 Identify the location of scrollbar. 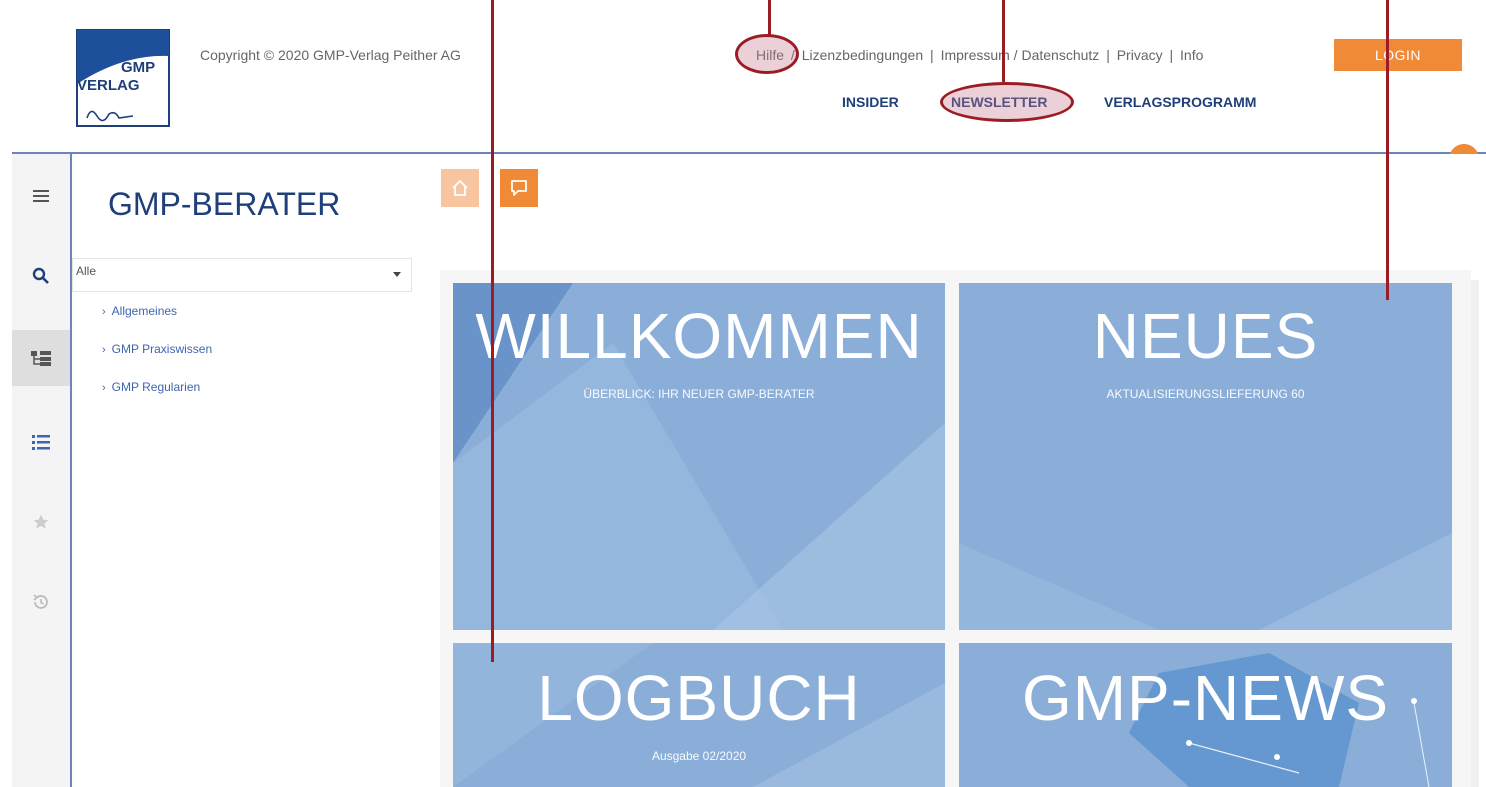
(1475, 533).